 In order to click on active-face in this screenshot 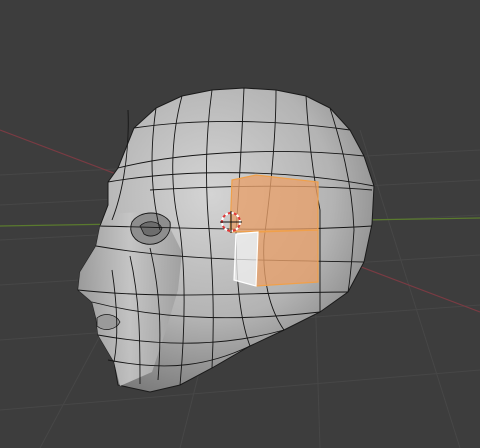, I will do `click(246, 259)`.